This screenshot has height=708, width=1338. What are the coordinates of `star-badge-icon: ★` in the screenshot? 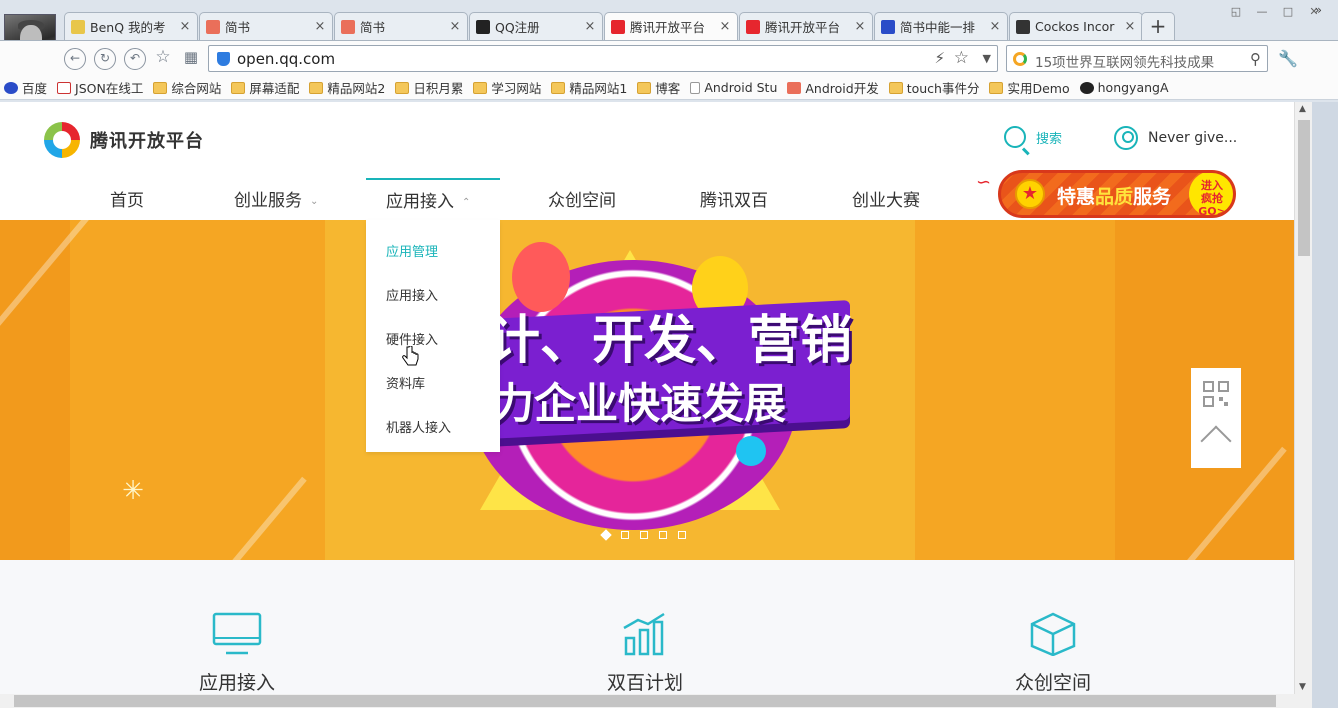 It's located at (1030, 194).